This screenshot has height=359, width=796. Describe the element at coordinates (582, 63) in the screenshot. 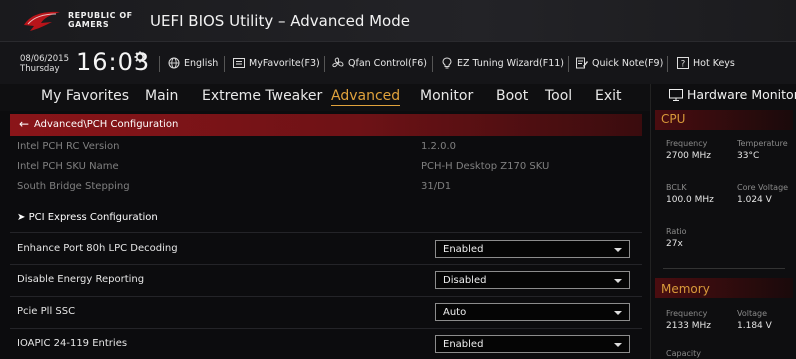

I see `note-icon` at that location.